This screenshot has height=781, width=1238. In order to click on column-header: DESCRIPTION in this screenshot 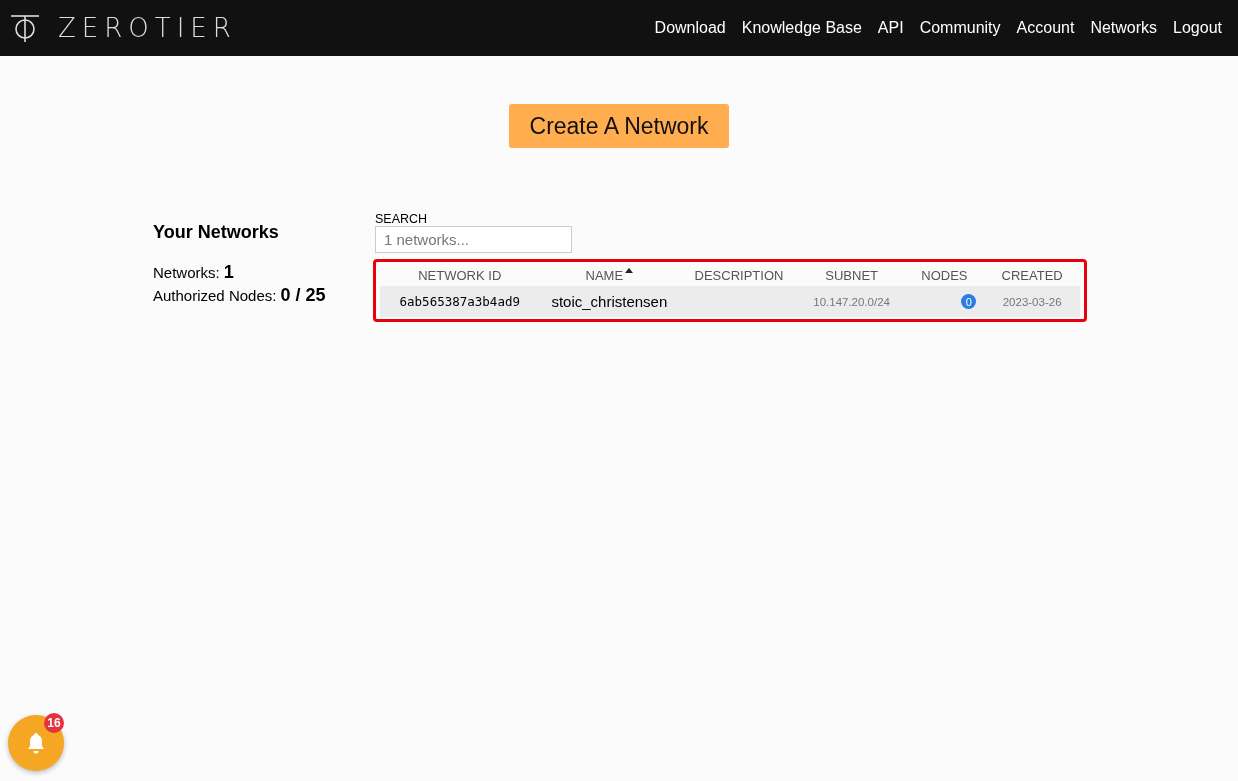, I will do `click(739, 275)`.